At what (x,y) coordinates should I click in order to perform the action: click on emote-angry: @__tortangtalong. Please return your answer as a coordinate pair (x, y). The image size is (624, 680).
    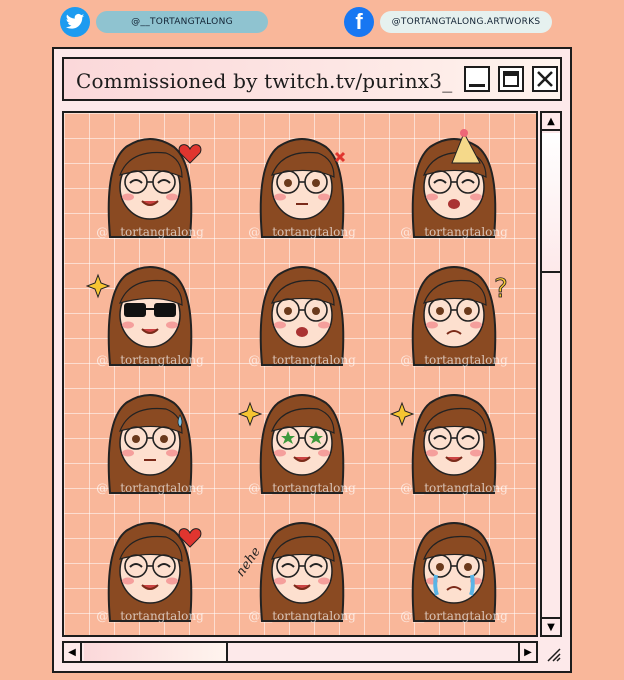
    Looking at the image, I should click on (302, 185).